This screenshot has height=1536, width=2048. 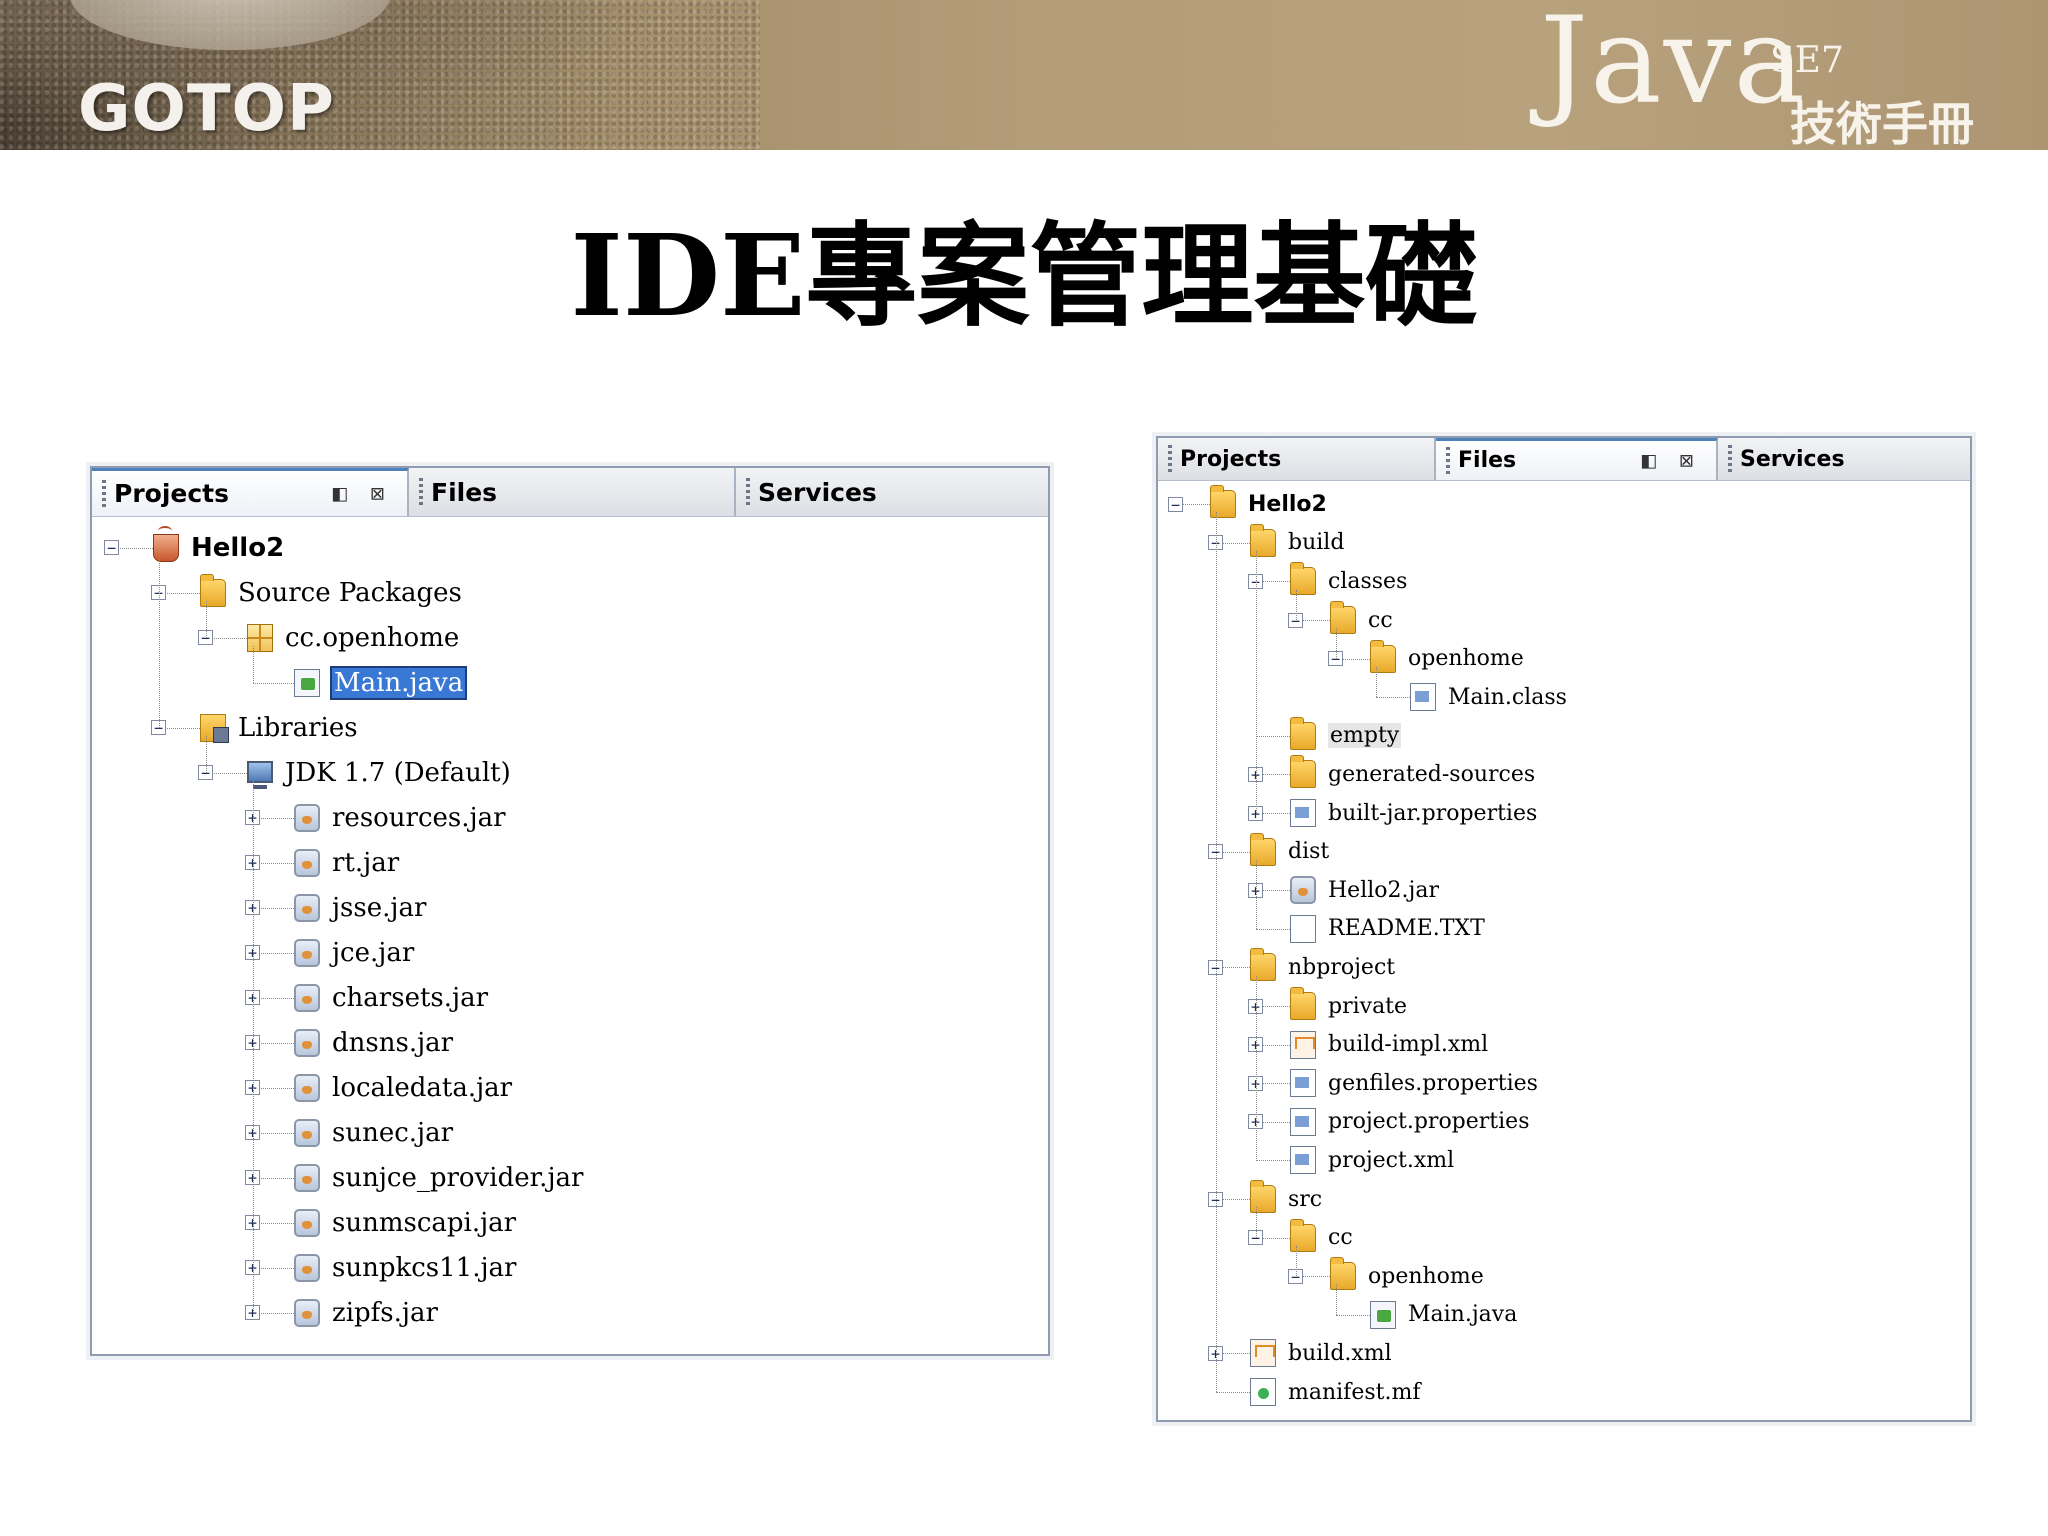 I want to click on tree-node: + zipfs.jar, so click(x=570, y=1312).